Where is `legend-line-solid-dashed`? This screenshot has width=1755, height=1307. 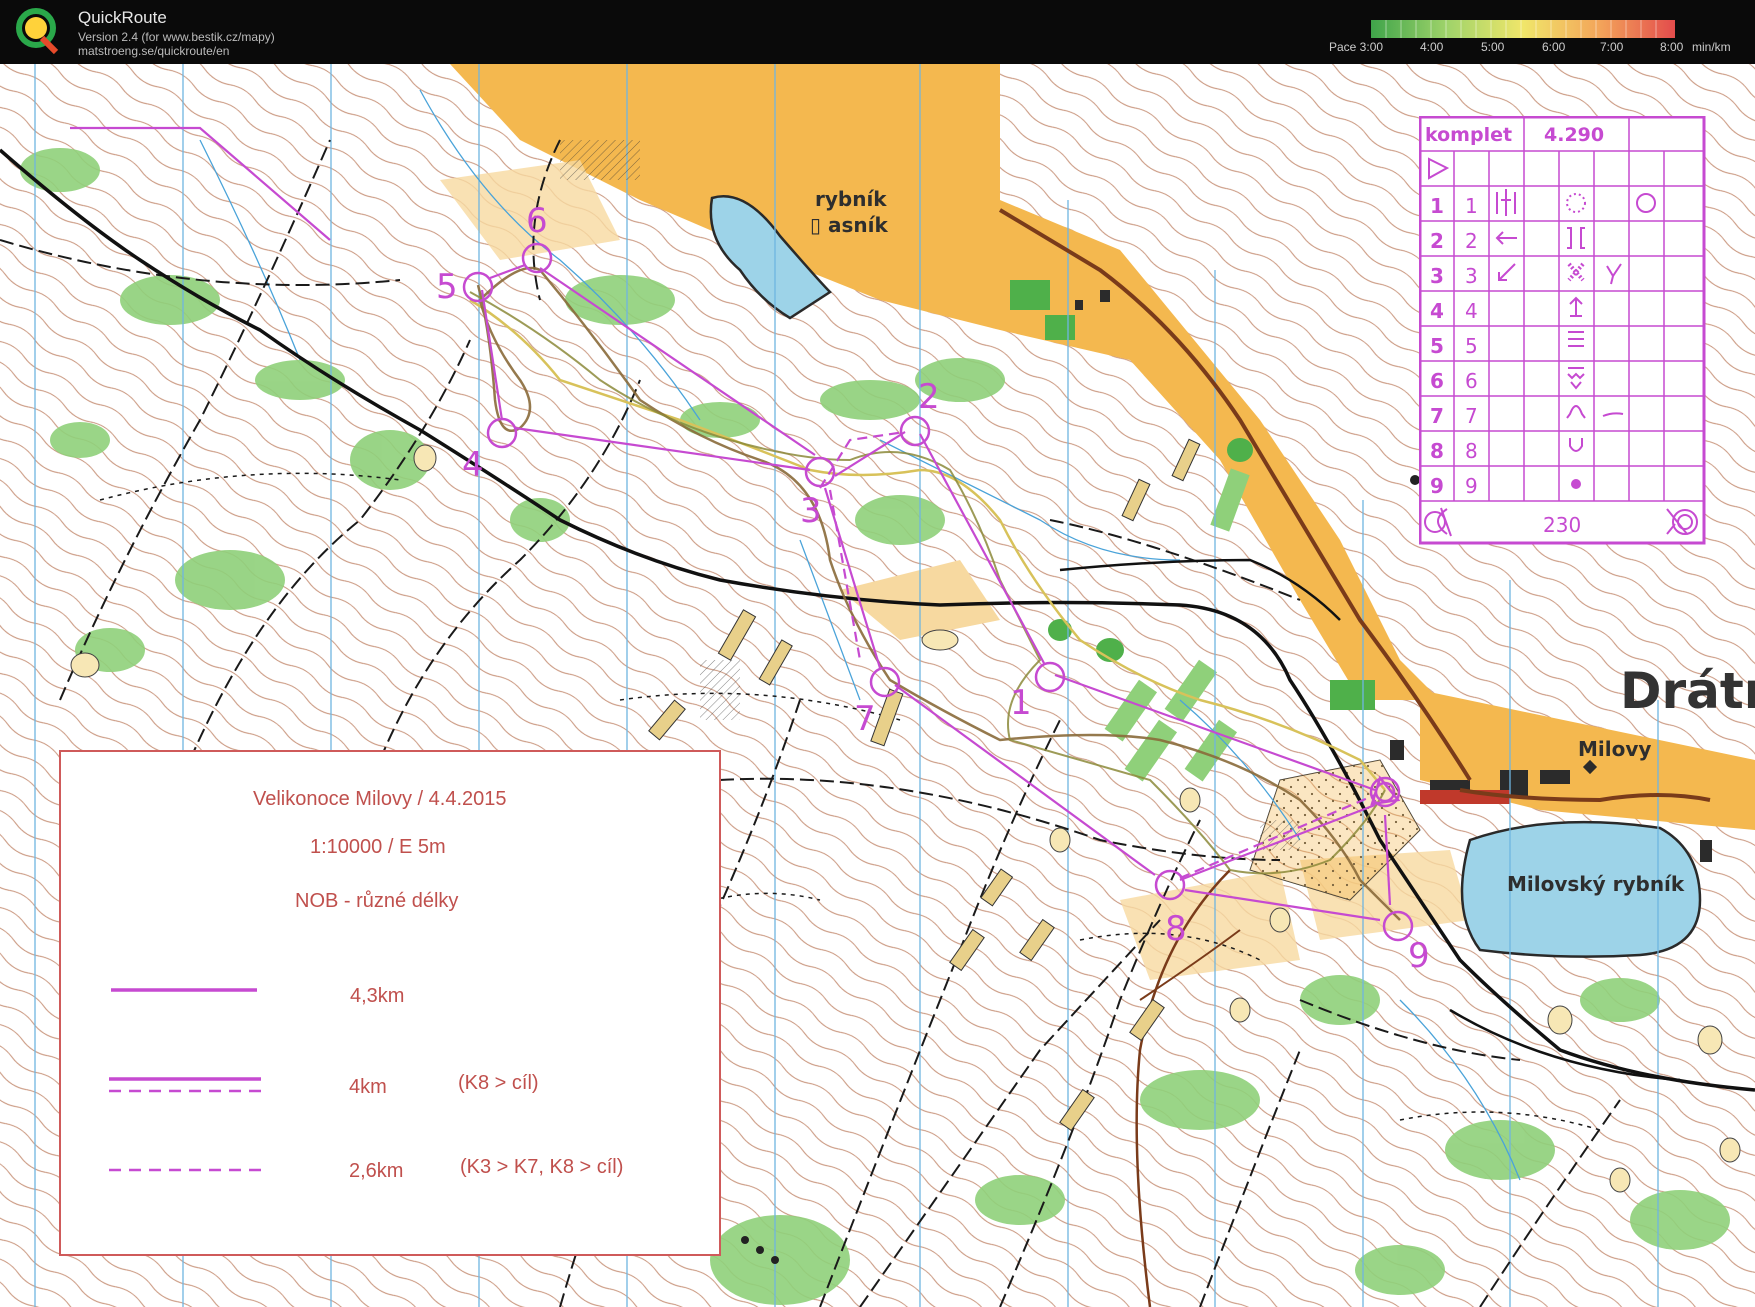 legend-line-solid-dashed is located at coordinates (185, 1085).